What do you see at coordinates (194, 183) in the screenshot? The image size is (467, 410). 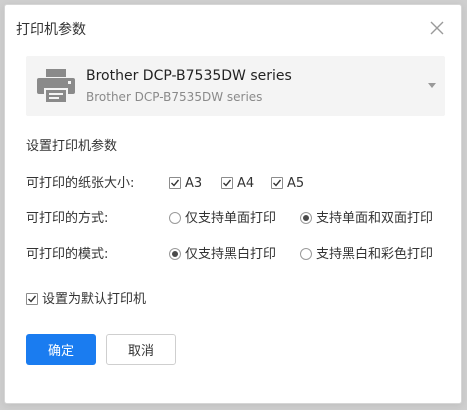 I see `paper-a3-label: A3` at bounding box center [194, 183].